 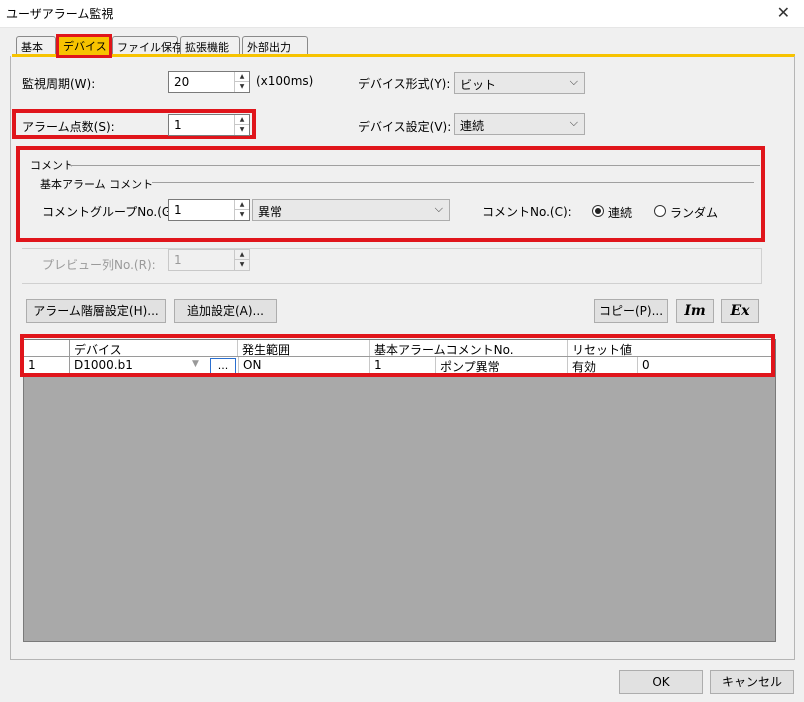 What do you see at coordinates (68, 127) in the screenshot?
I see `alarm-count-label: アラーム点数(S):` at bounding box center [68, 127].